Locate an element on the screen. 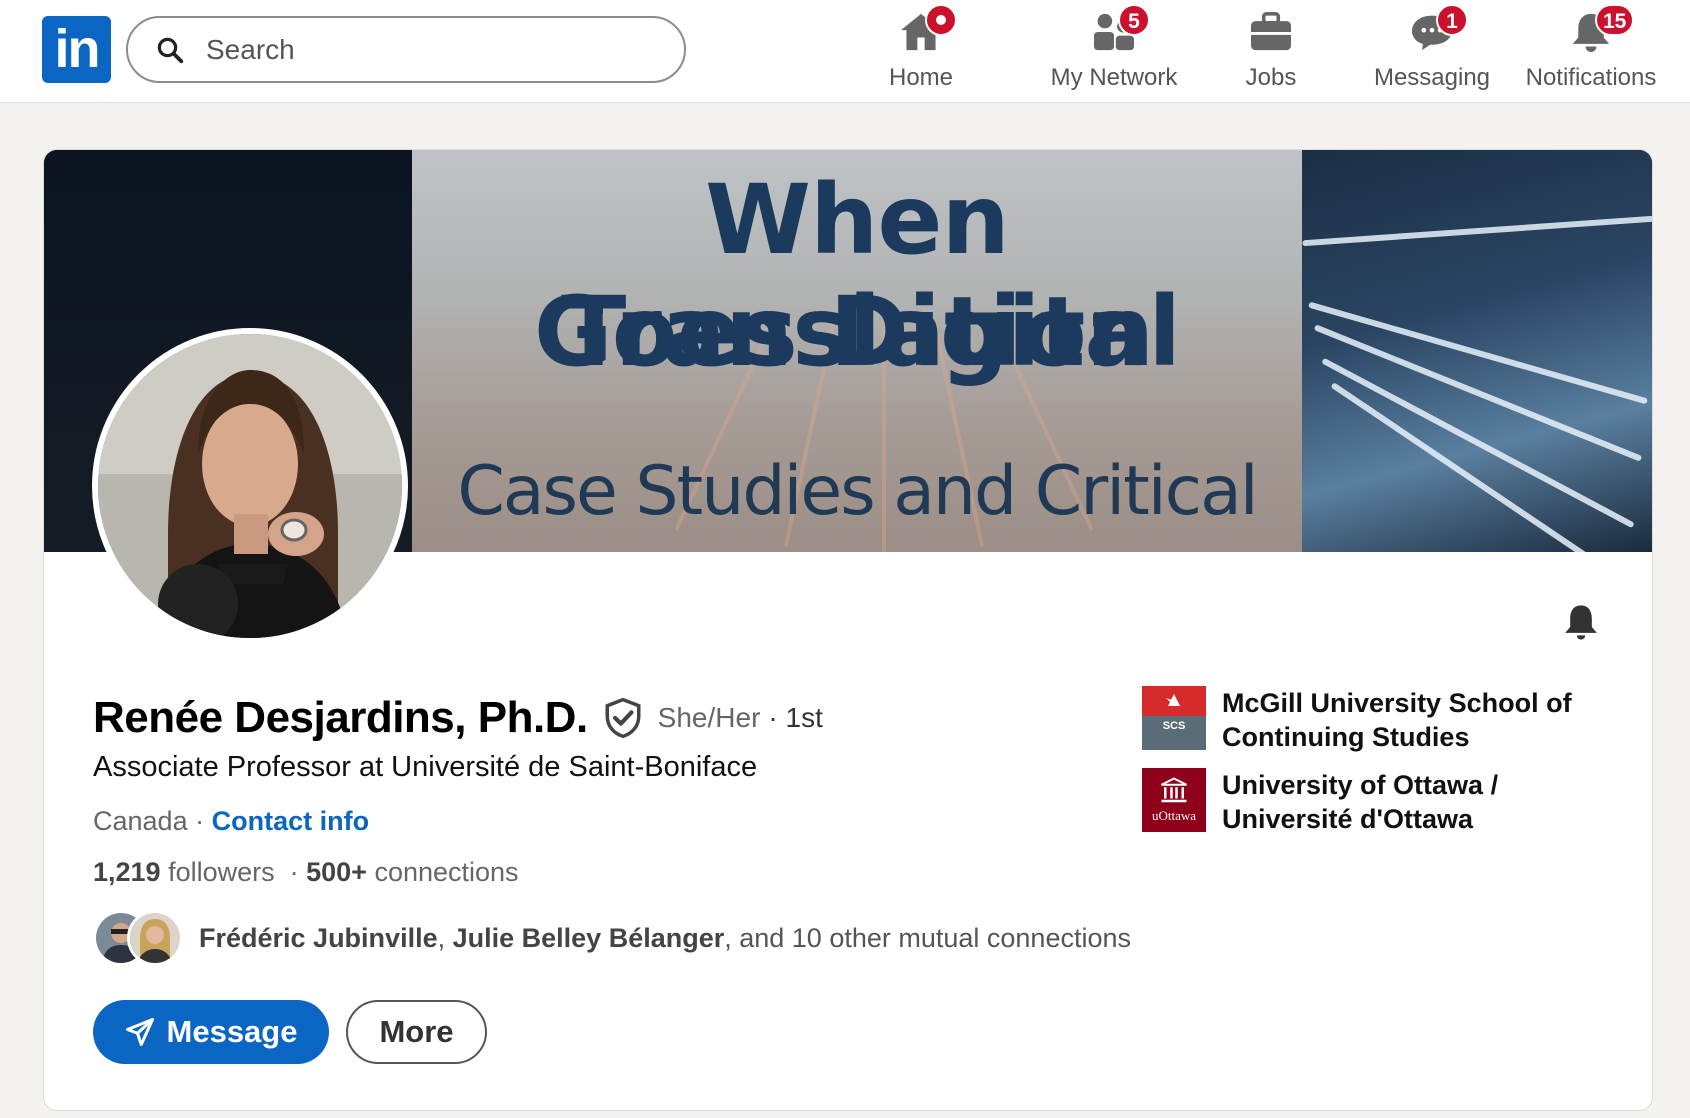  nav-home: Home is located at coordinates (921, 49).